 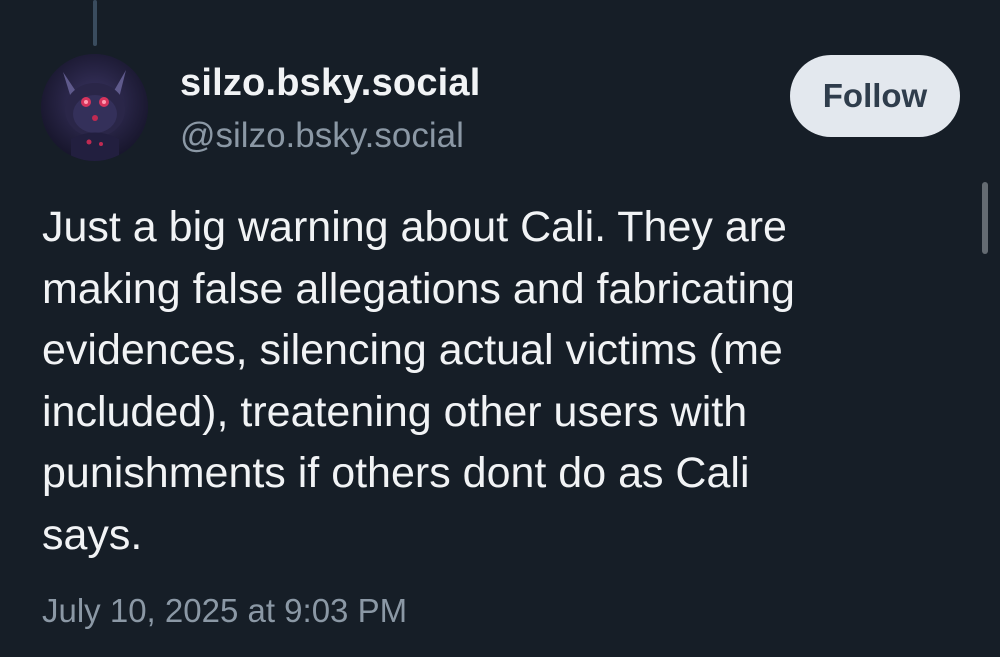 I want to click on post-text-line: says., so click(x=92, y=534).